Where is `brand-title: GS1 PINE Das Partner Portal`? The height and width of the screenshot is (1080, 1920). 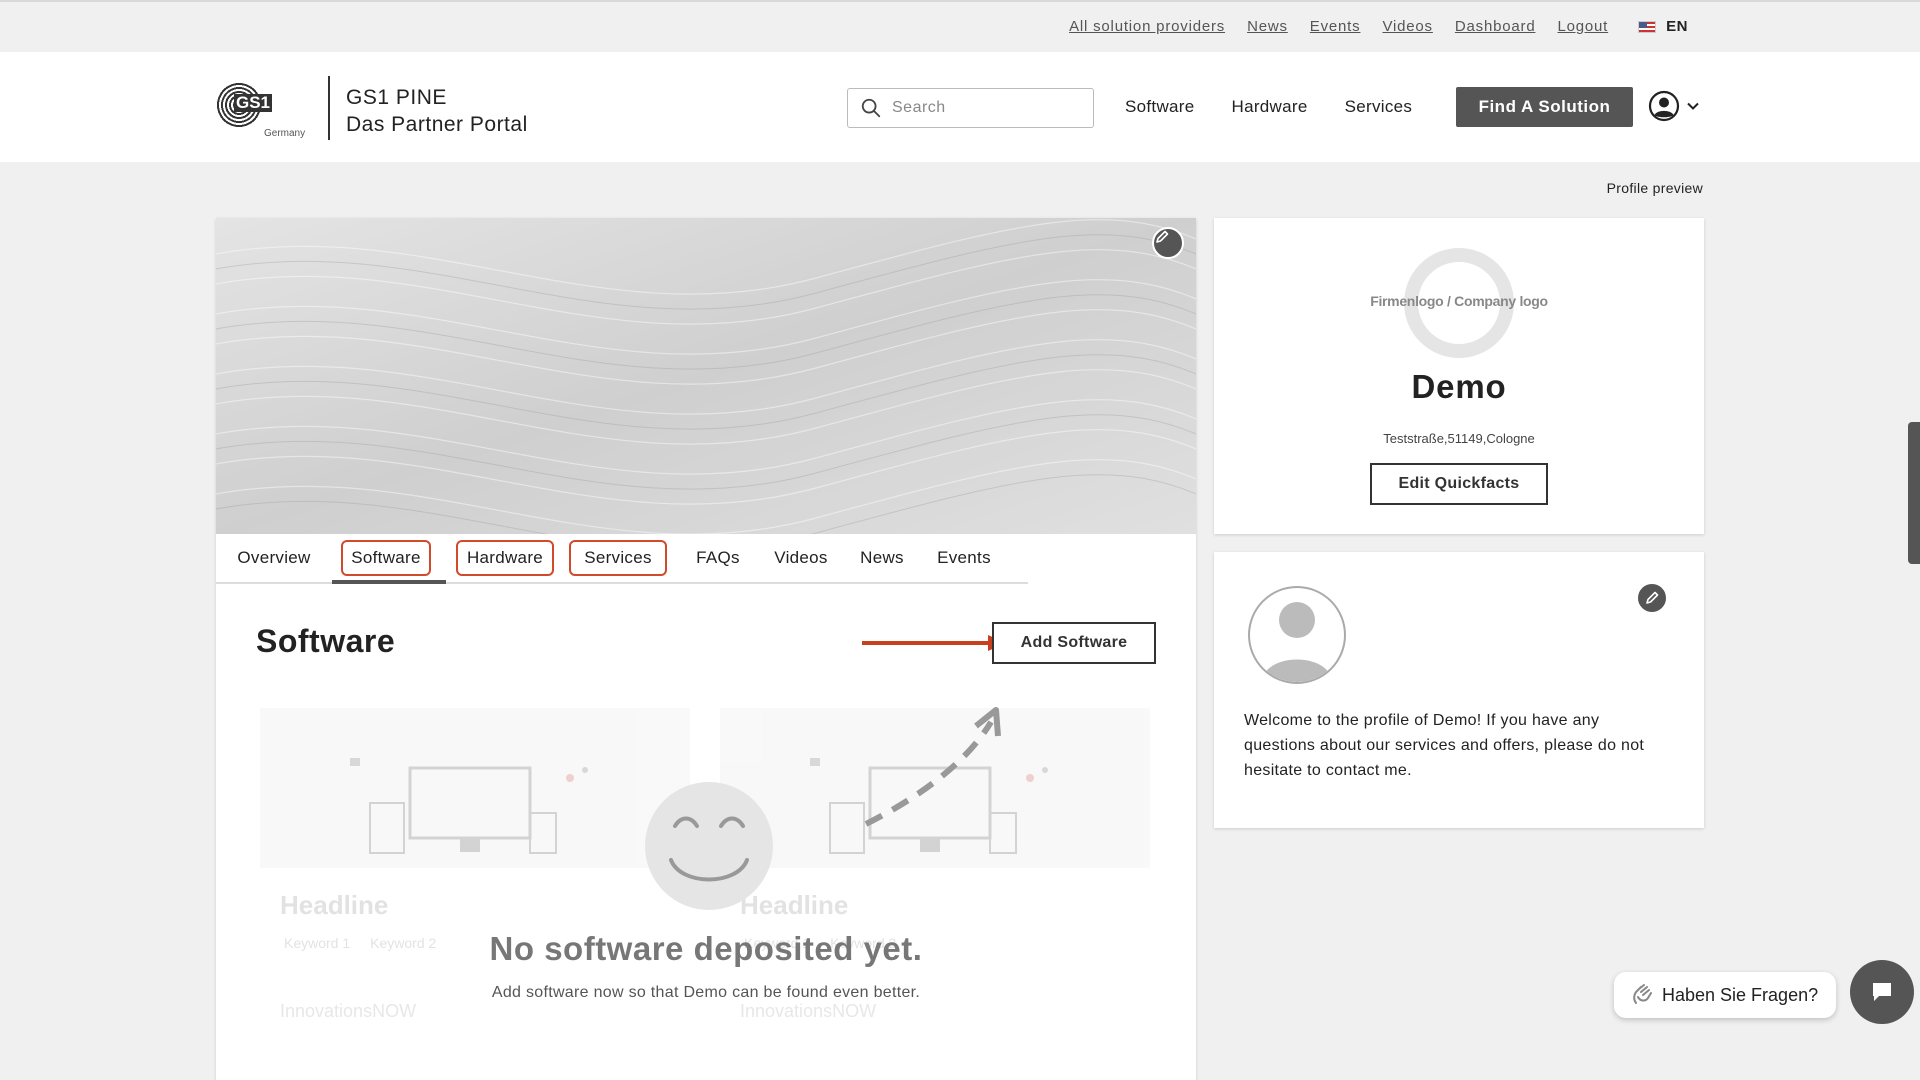
brand-title: GS1 PINE Das Partner Portal is located at coordinates (437, 111).